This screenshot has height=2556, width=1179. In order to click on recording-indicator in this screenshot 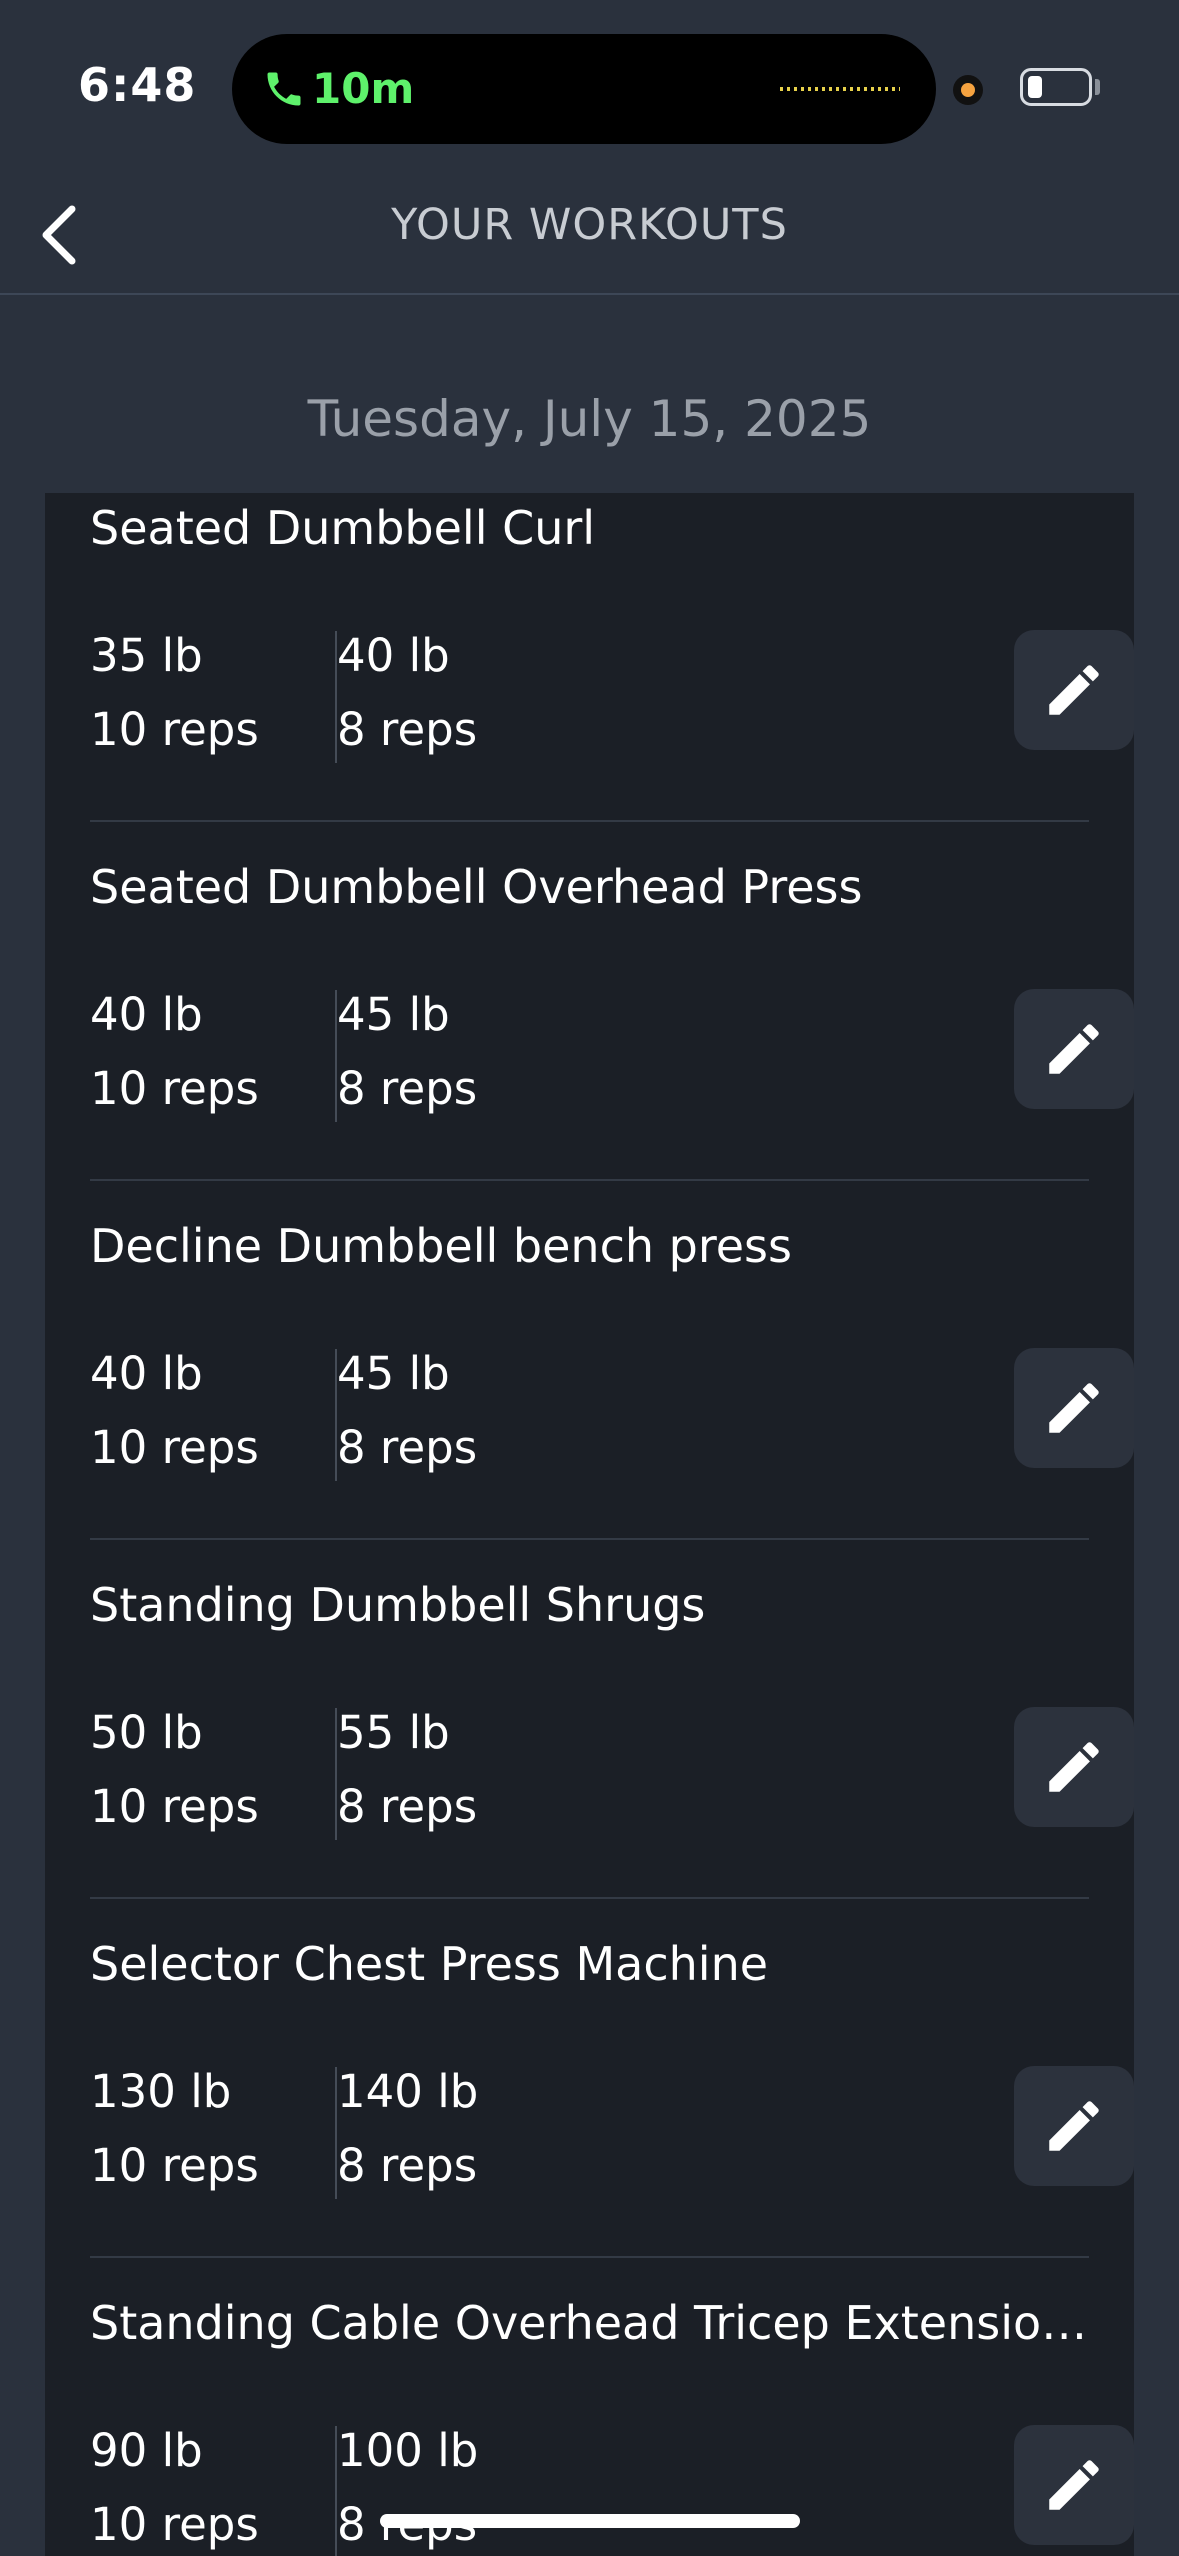, I will do `click(968, 90)`.